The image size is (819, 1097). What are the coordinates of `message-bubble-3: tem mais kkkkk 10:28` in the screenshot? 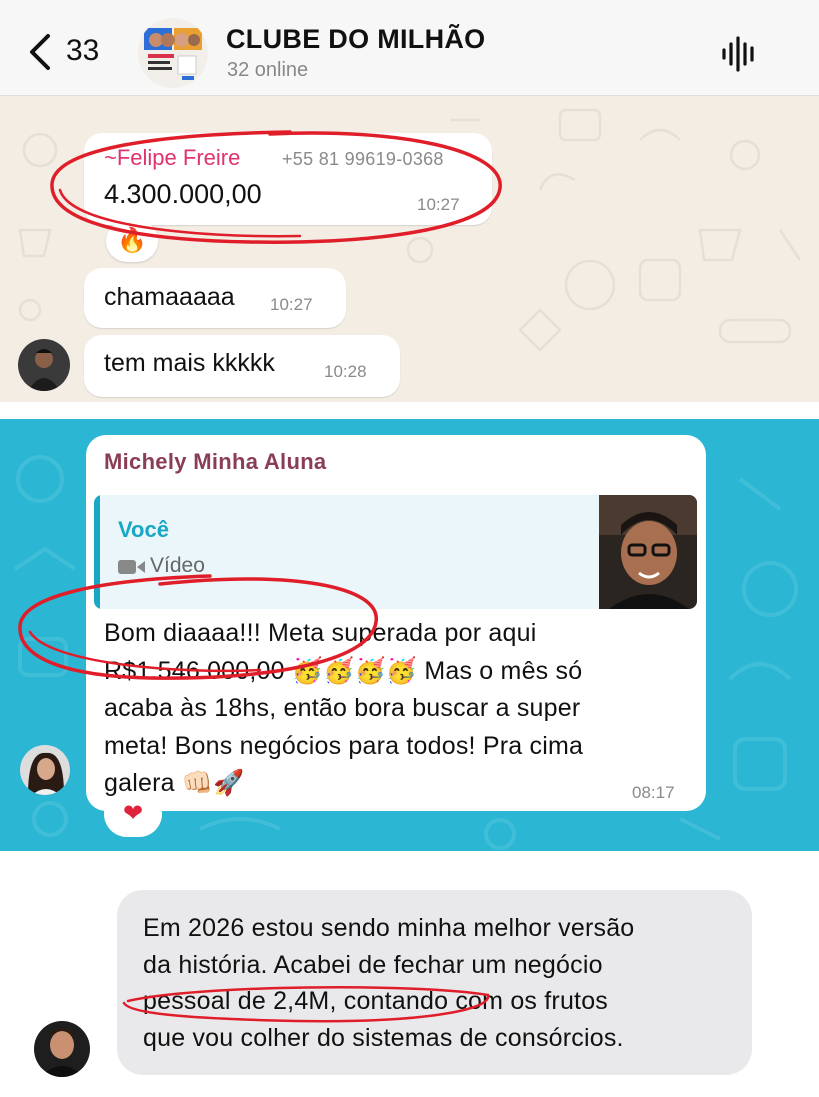 It's located at (242, 366).